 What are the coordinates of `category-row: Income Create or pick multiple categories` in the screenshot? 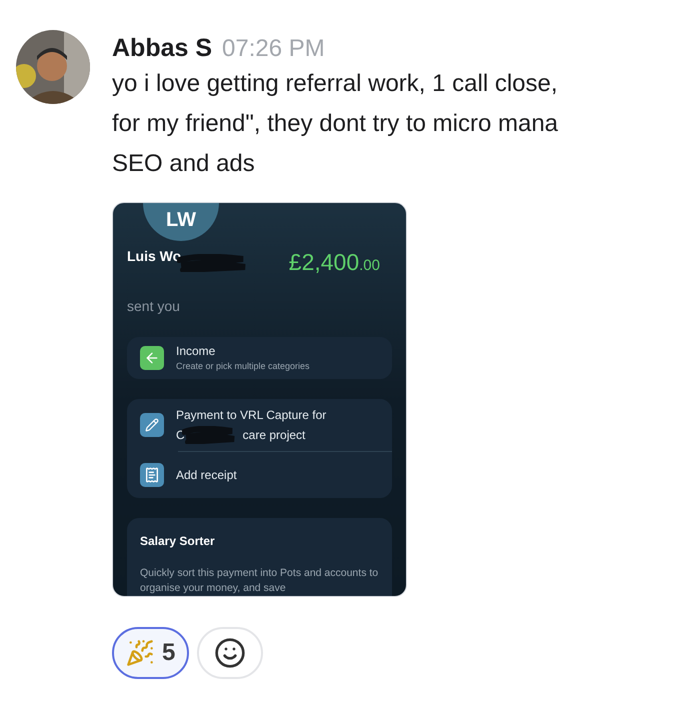 It's located at (259, 358).